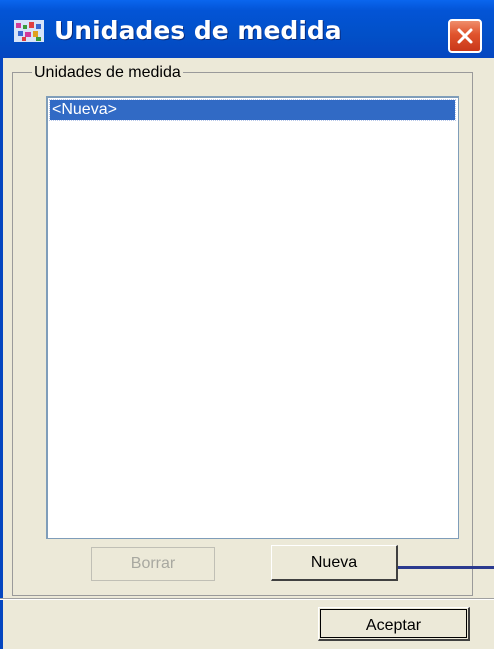  I want to click on list-item: <Nueva>, so click(252, 110).